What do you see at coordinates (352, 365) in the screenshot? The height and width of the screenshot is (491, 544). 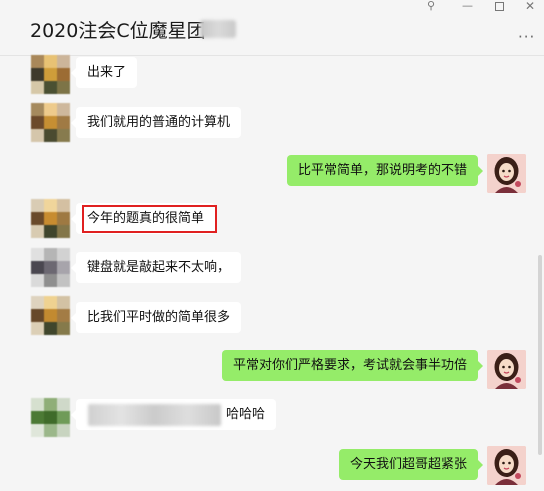 I see `message-bubble-outgoing: 平常对你们严格要求，考试就会事半功倍` at bounding box center [352, 365].